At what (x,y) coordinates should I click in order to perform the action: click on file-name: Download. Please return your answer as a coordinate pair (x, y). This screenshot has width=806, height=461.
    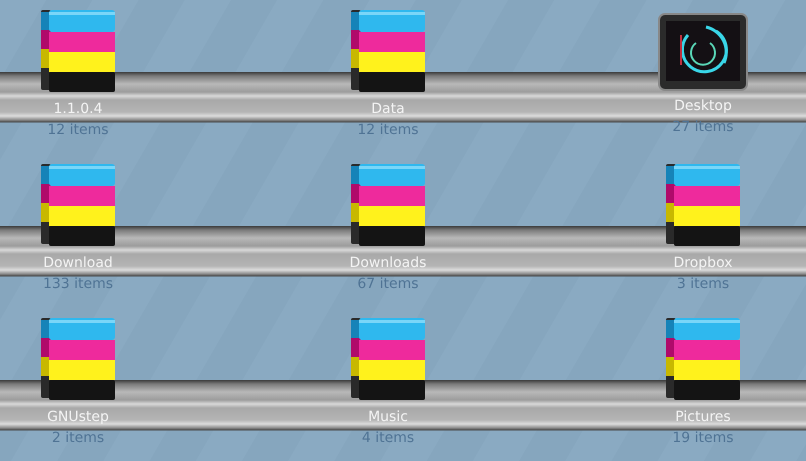
    Looking at the image, I should click on (78, 263).